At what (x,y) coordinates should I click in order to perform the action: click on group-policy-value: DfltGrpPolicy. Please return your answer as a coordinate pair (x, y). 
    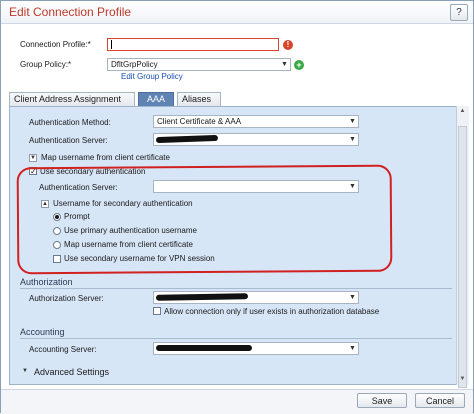
    Looking at the image, I should click on (134, 64).